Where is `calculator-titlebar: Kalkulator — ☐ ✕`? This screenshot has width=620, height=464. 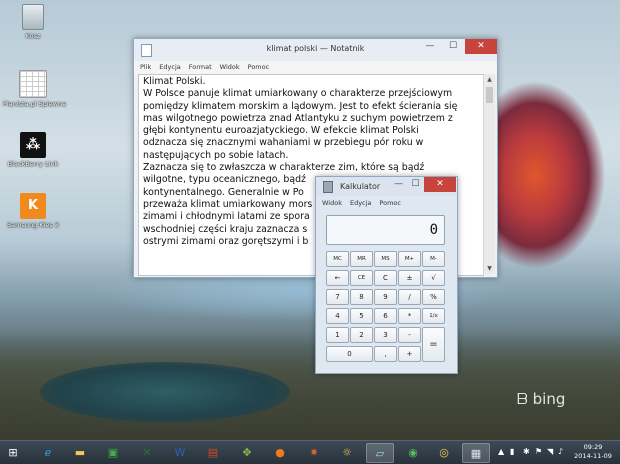
calculator-titlebar: Kalkulator — ☐ ✕ is located at coordinates (386, 186).